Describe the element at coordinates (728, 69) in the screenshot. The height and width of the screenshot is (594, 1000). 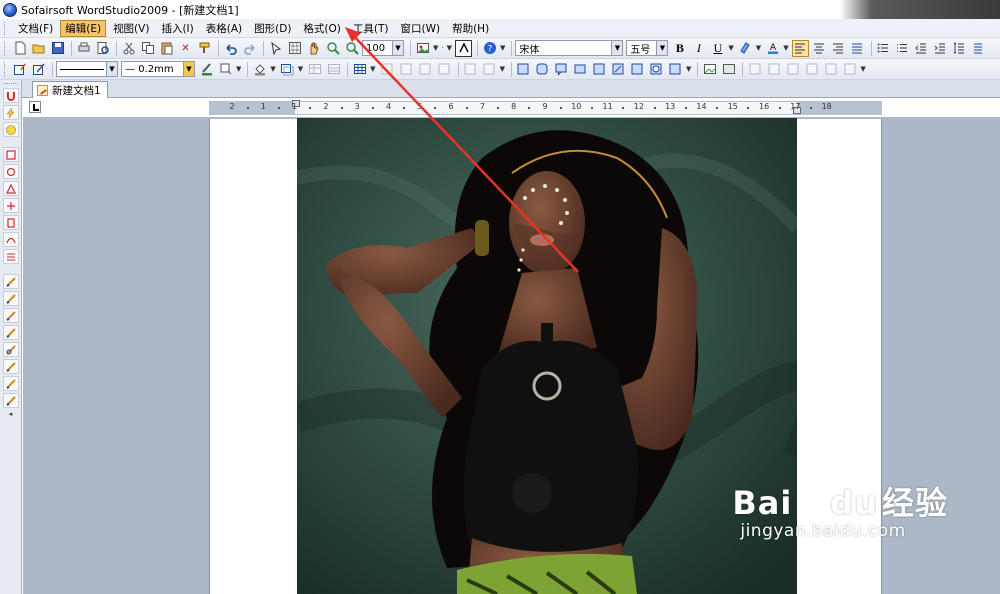
I see `photo-frame-icon` at that location.